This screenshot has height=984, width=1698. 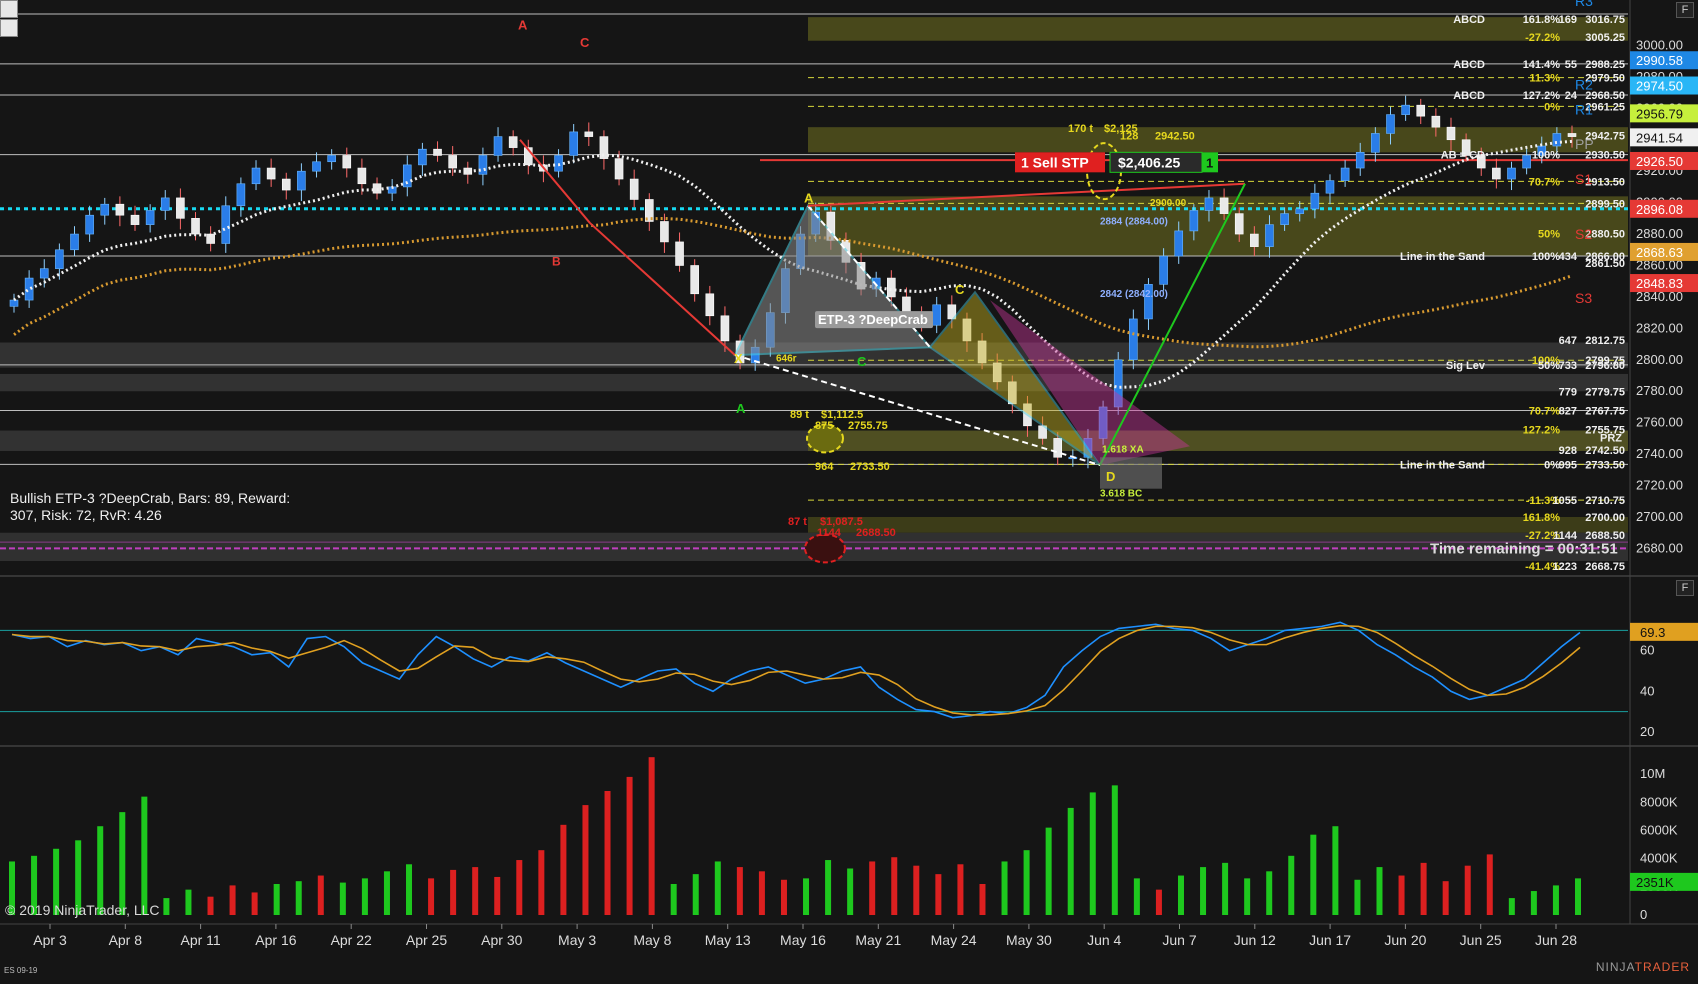 What do you see at coordinates (1104, 940) in the screenshot?
I see `date-axis-label: Jun 4` at bounding box center [1104, 940].